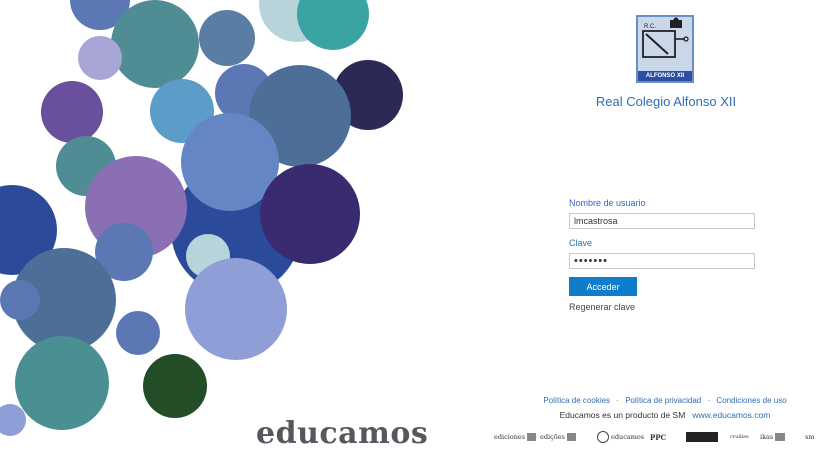  Describe the element at coordinates (773, 437) in the screenshot. I see `partner-logo-ikas: ikas` at that location.